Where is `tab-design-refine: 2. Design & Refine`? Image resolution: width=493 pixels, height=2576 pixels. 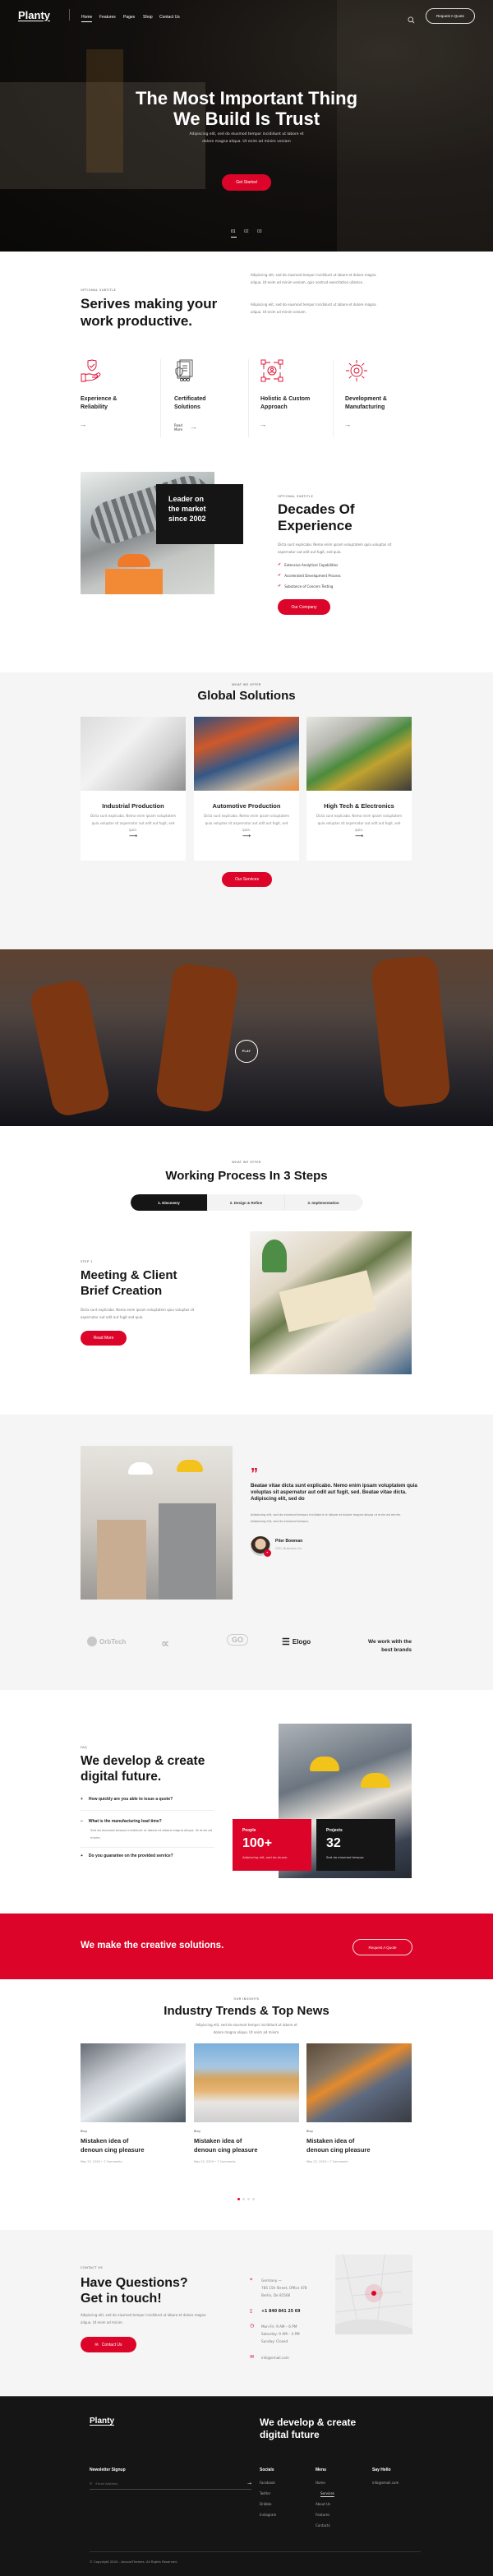 tab-design-refine: 2. Design & Refine is located at coordinates (246, 1202).